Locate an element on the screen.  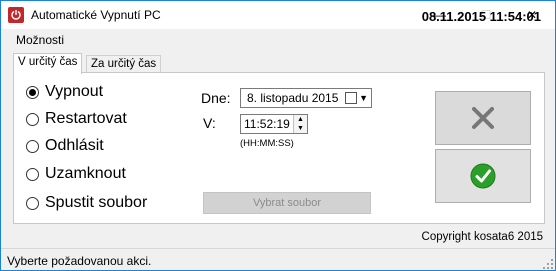
chevron-down-icon: ▼ is located at coordinates (363, 98).